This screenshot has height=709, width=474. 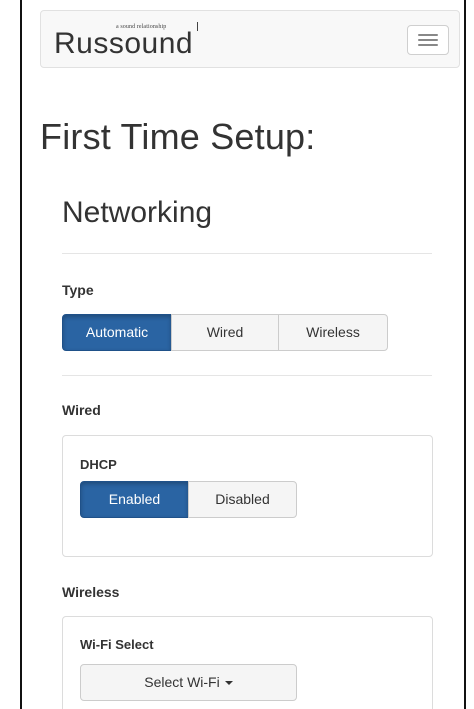 I want to click on dhcp-label: DHCP, so click(x=98, y=464).